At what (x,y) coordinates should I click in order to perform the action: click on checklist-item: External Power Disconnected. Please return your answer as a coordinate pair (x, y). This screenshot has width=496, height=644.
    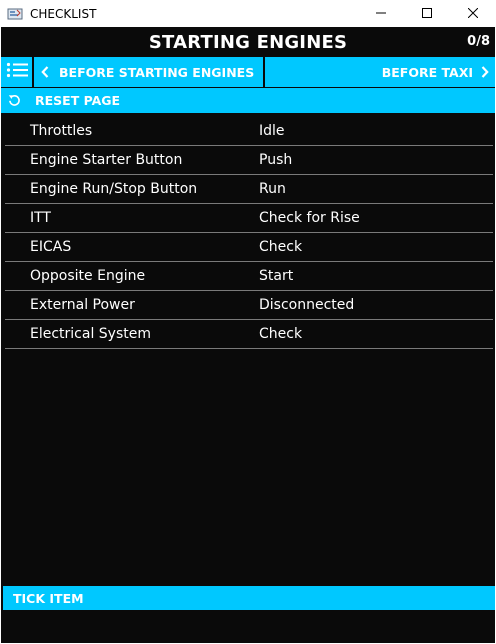
    Looking at the image, I should click on (249, 305).